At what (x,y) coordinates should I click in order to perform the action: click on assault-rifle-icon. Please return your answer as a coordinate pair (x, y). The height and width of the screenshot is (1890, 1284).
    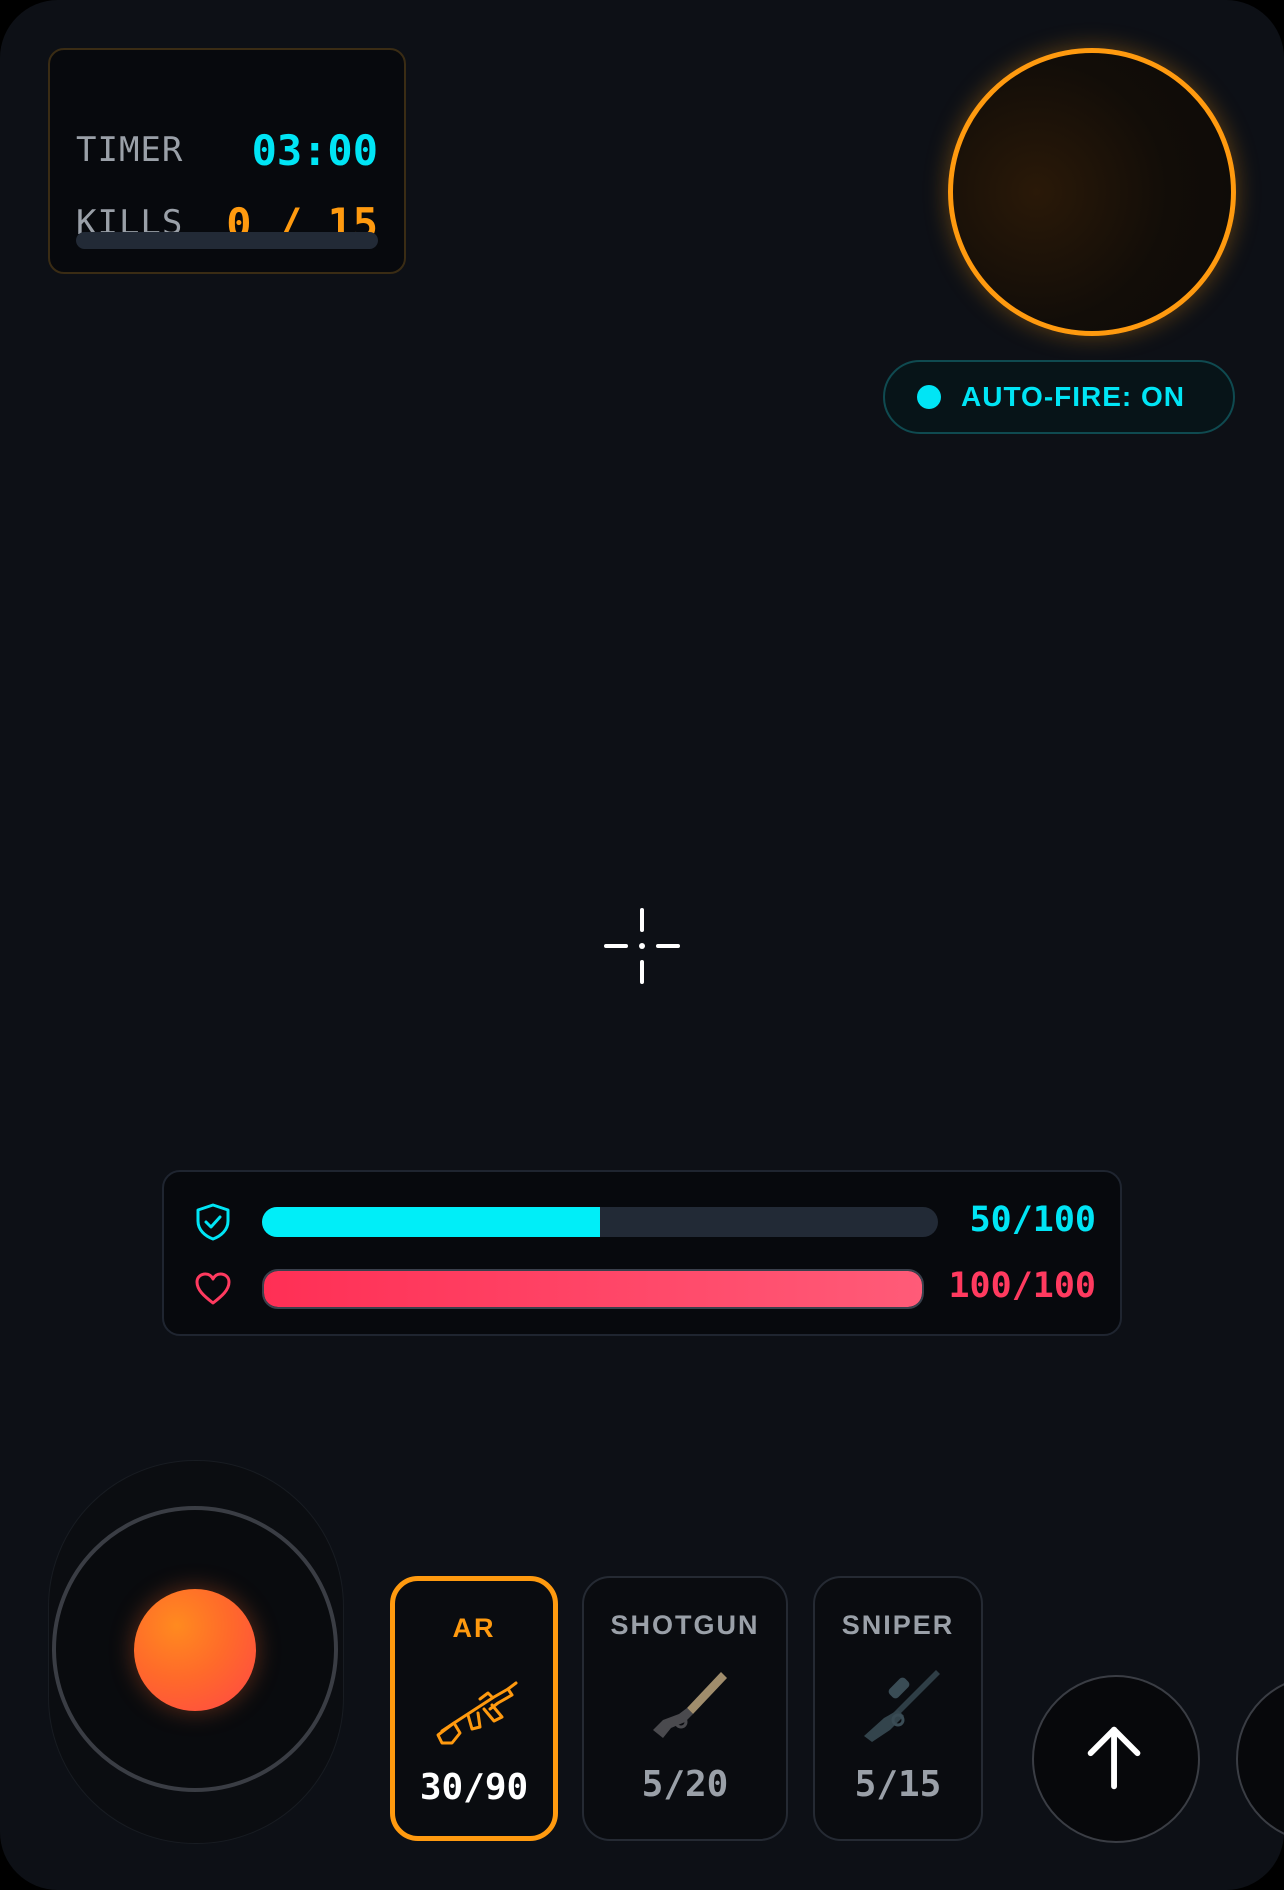
    Looking at the image, I should click on (477, 1713).